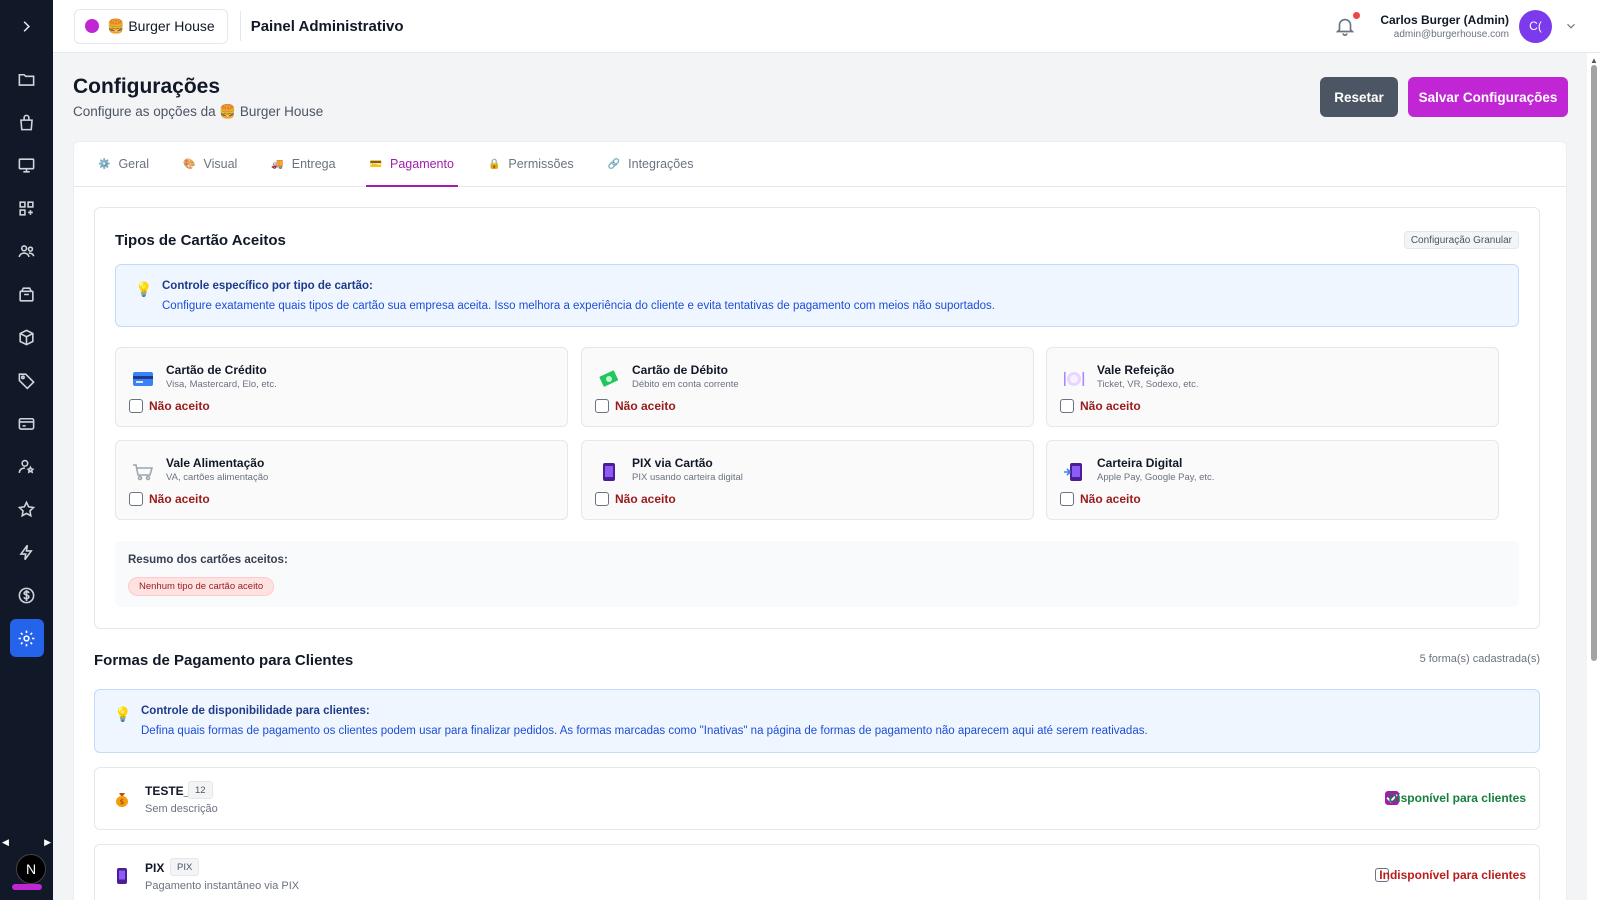 This screenshot has height=900, width=1600. What do you see at coordinates (609, 378) in the screenshot?
I see `money-icon` at bounding box center [609, 378].